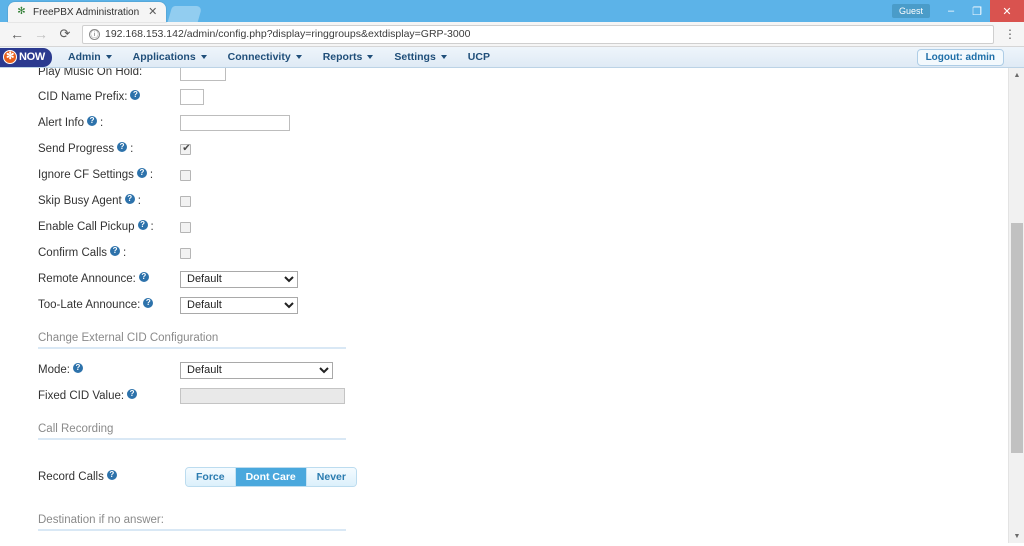  What do you see at coordinates (84, 57) in the screenshot?
I see `menu-item-label: Admin` at bounding box center [84, 57].